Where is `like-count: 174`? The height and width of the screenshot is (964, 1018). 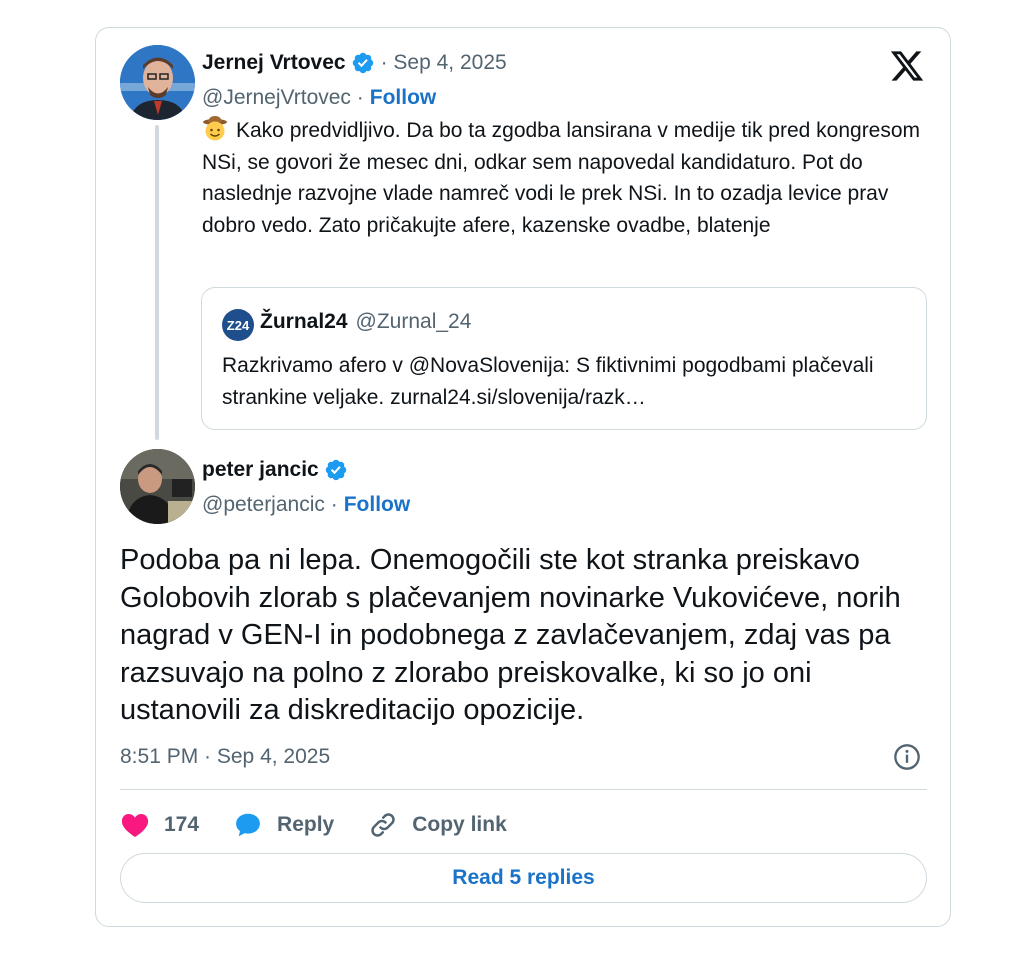
like-count: 174 is located at coordinates (182, 824).